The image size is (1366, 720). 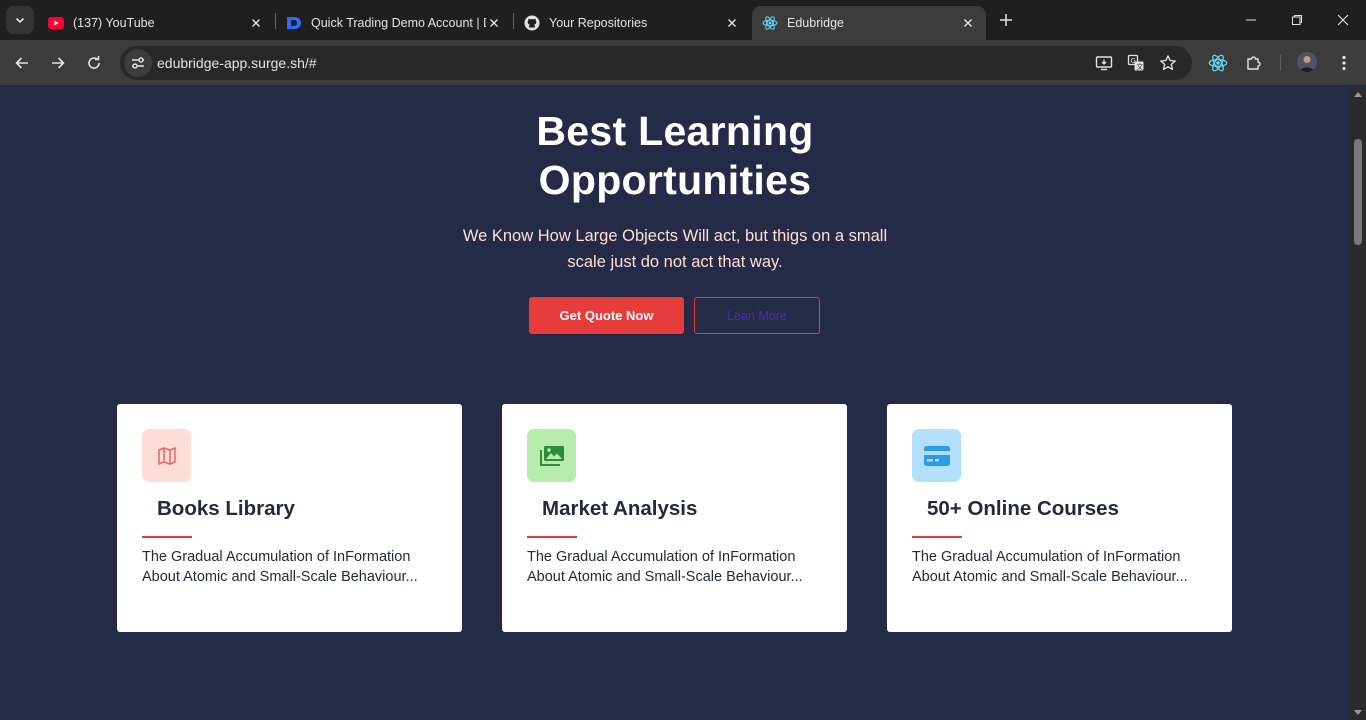 I want to click on tab-github: Your Repositories, so click(x=632, y=23).